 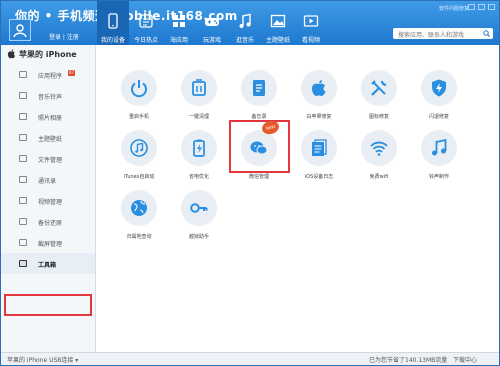 I want to click on tool-ios-device-log: iOS设备日志, so click(x=319, y=161).